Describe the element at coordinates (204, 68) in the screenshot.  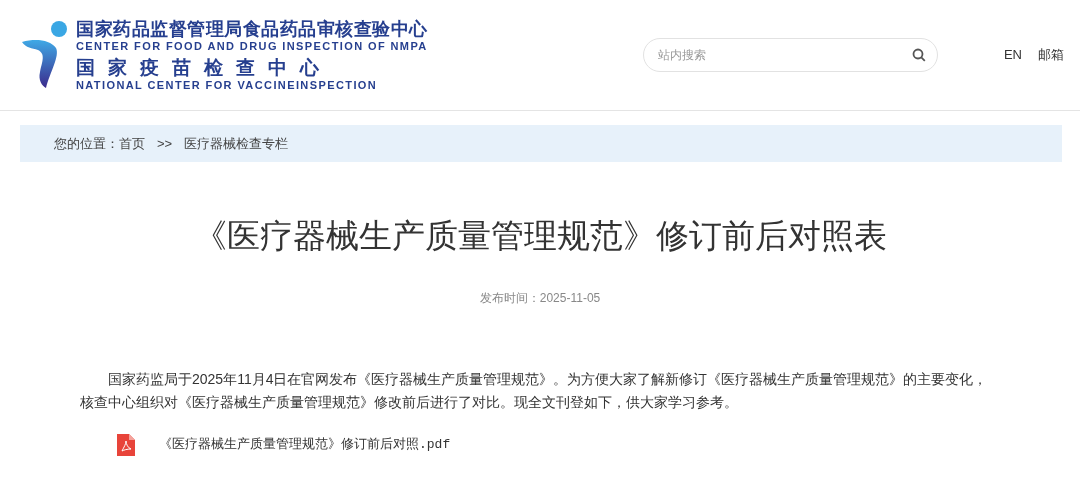
I see `logo-title: 国家疫苗检查中心` at that location.